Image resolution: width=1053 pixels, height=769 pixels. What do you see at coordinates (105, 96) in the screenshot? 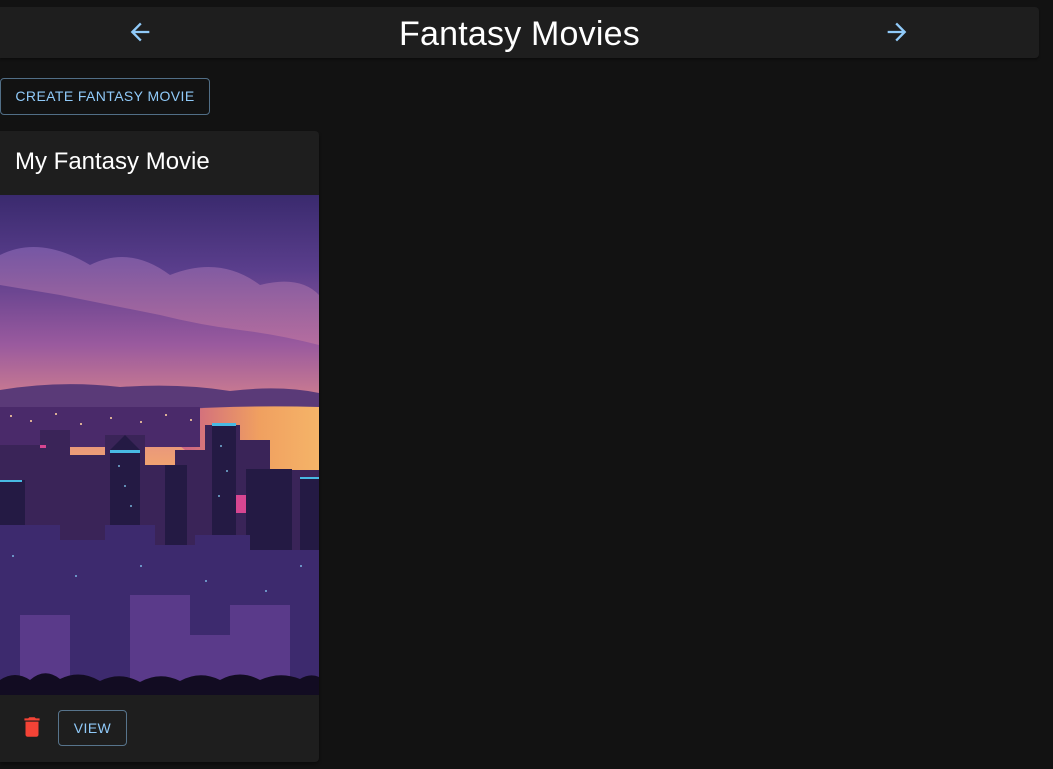
I see `create-fantasy-movie-button: CREATE FANTASY MOVIE` at bounding box center [105, 96].